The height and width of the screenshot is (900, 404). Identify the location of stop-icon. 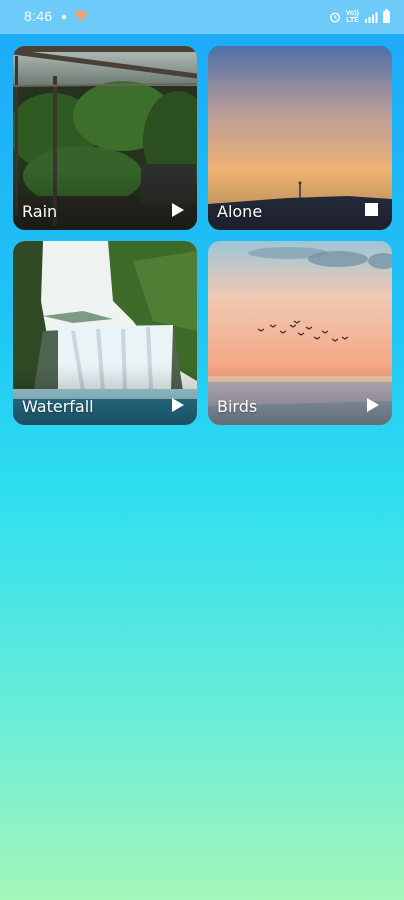
(371, 209).